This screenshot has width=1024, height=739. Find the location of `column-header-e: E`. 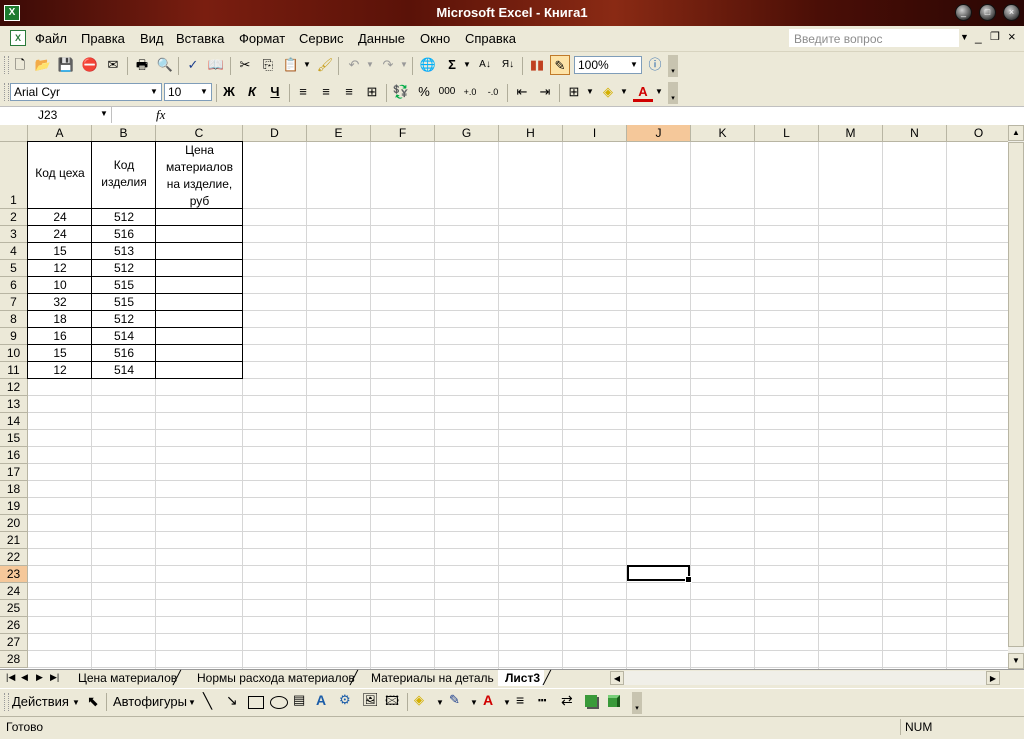

column-header-e: E is located at coordinates (339, 133).